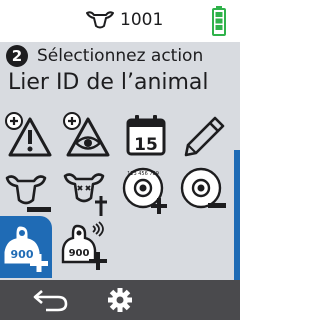 The height and width of the screenshot is (320, 320). I want to click on cow-minus-icon, so click(28, 193).